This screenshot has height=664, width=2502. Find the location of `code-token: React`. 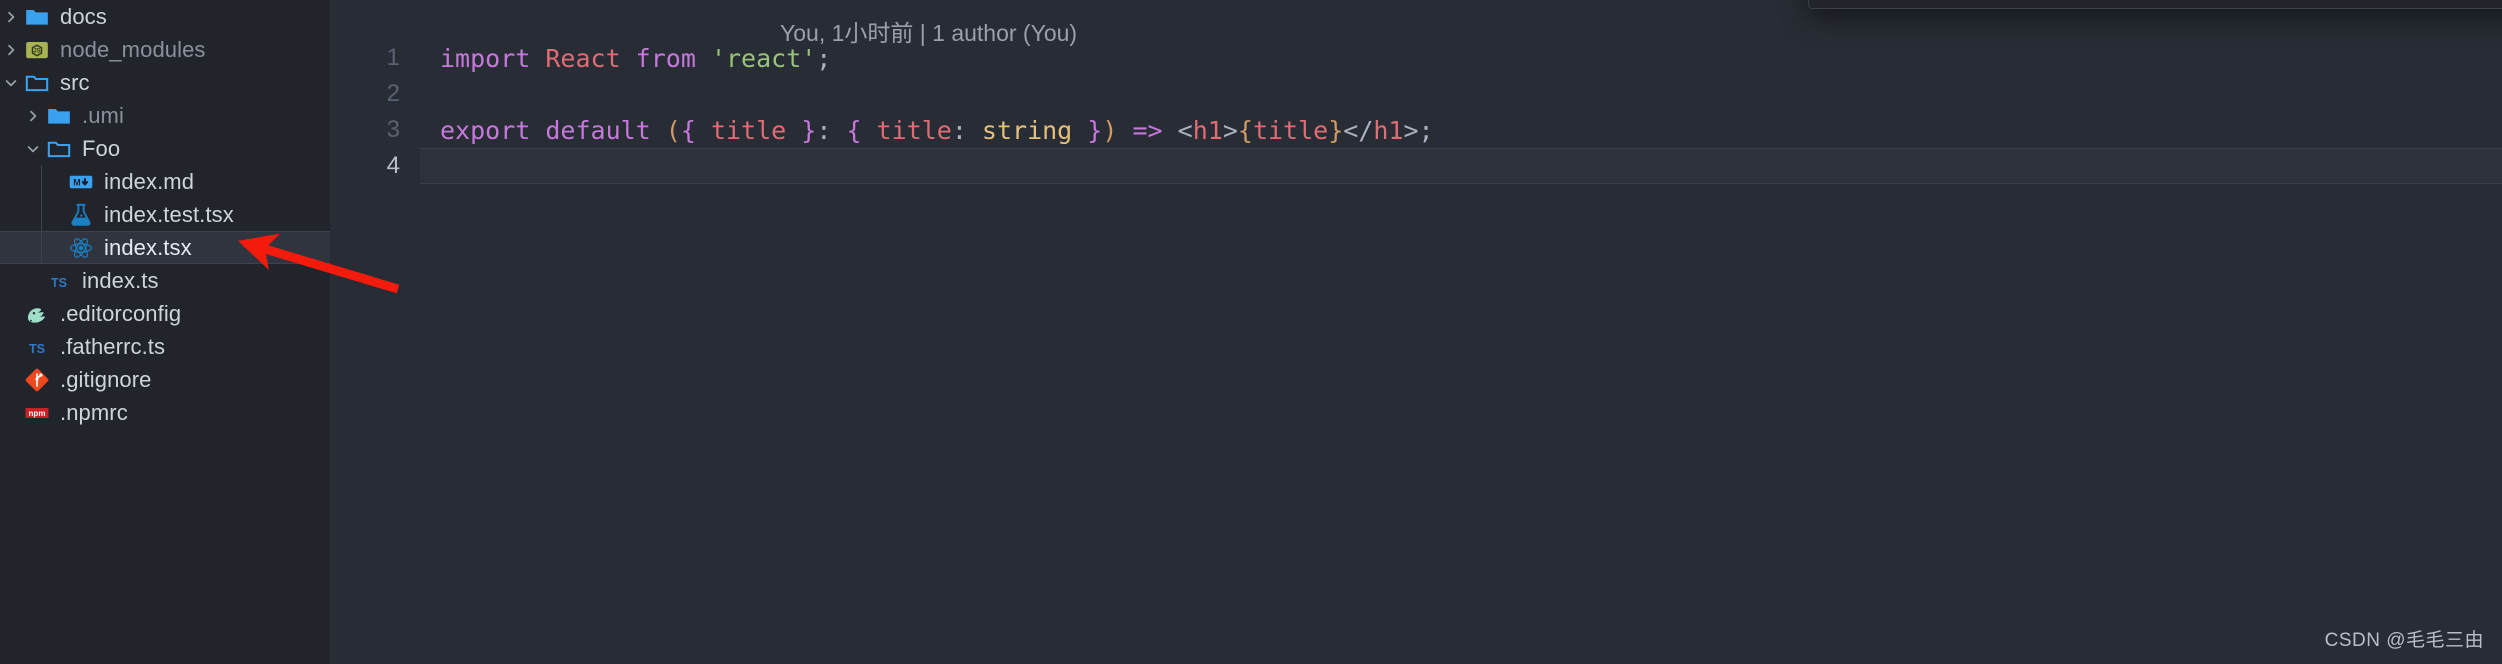

code-token: React is located at coordinates (590, 58).